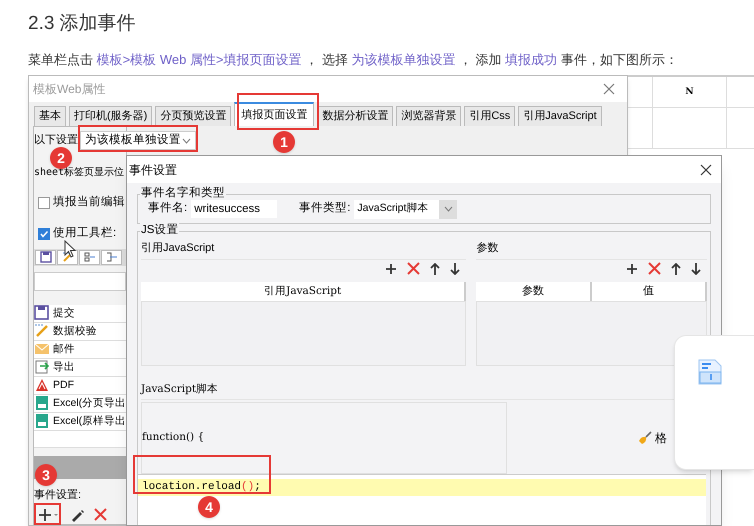  Describe the element at coordinates (58, 496) in the screenshot. I see `field-label: 事件设置:` at that location.